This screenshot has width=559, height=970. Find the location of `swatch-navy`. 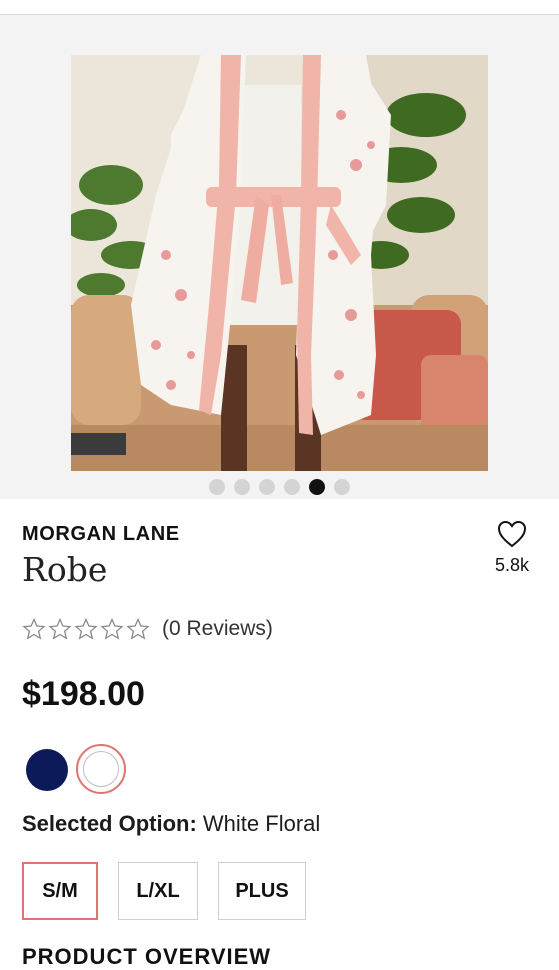

swatch-navy is located at coordinates (47, 769).